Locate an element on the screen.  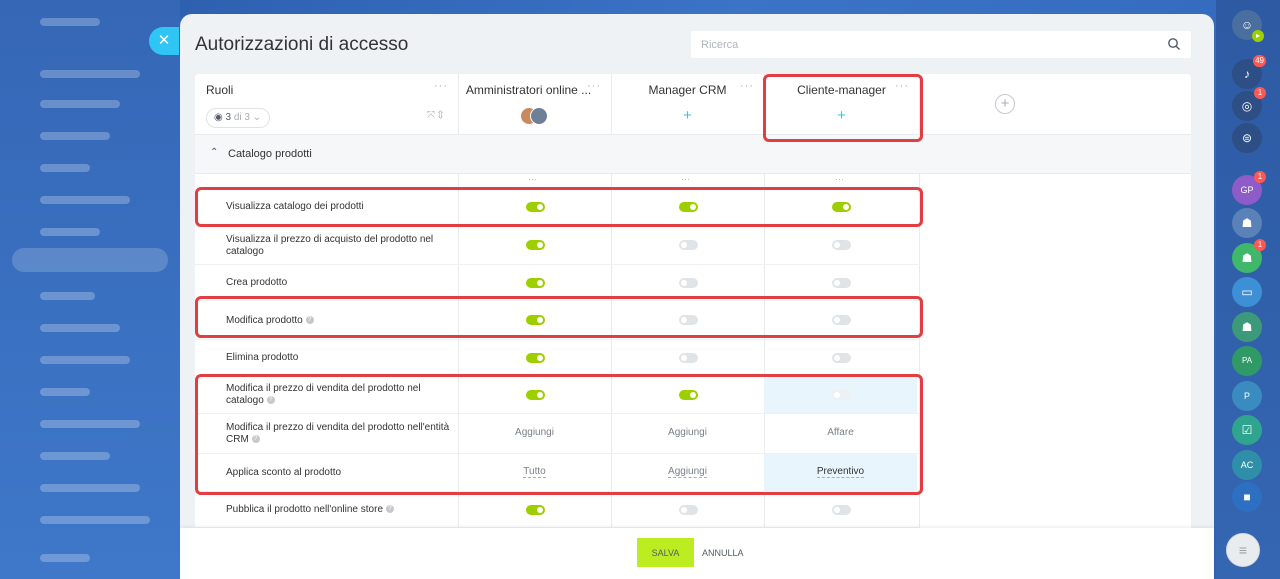
group-chat-button-2: ☗ 1 is located at coordinates (1249, 256).